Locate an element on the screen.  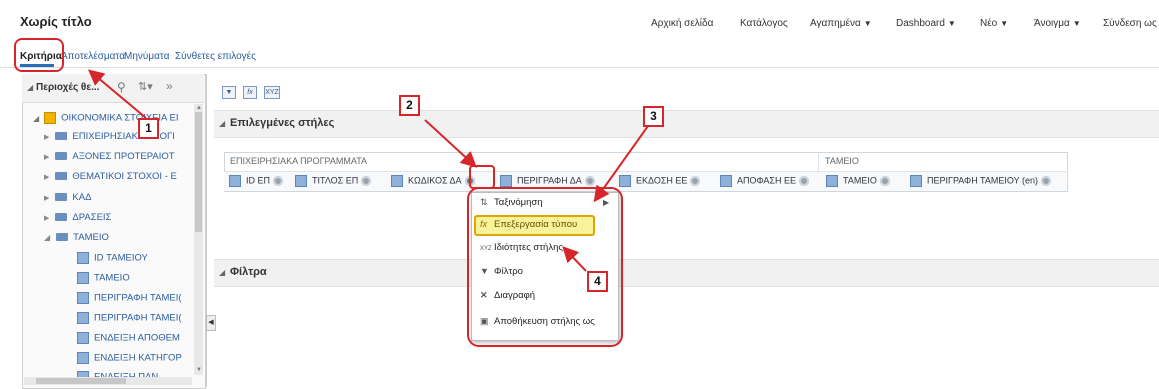
callout-2: 2 is located at coordinates (409, 105).